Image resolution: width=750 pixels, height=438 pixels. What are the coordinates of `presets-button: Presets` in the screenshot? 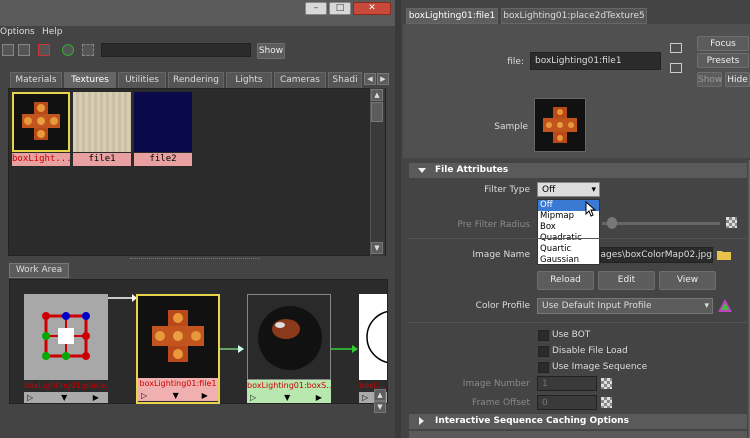 It's located at (723, 60).